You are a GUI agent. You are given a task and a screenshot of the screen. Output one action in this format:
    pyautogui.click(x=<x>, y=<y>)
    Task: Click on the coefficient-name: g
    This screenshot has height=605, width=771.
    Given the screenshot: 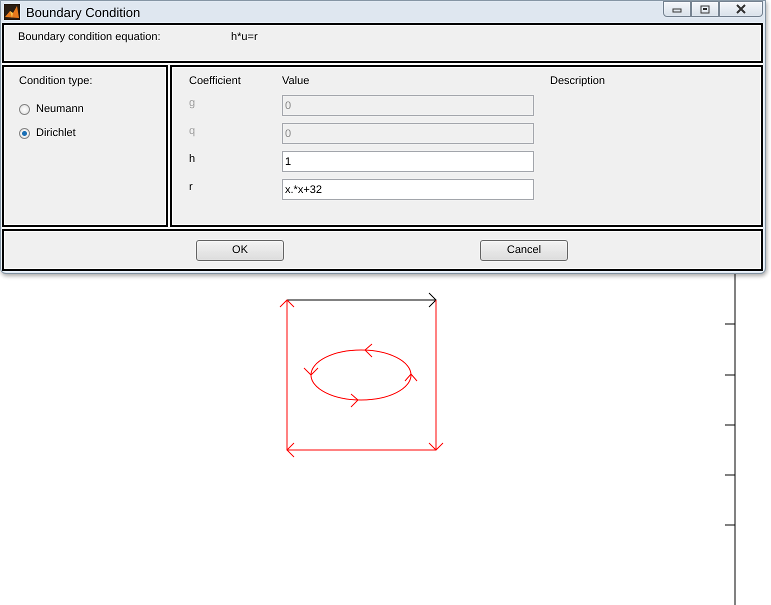 What is the action you would take?
    pyautogui.click(x=192, y=103)
    